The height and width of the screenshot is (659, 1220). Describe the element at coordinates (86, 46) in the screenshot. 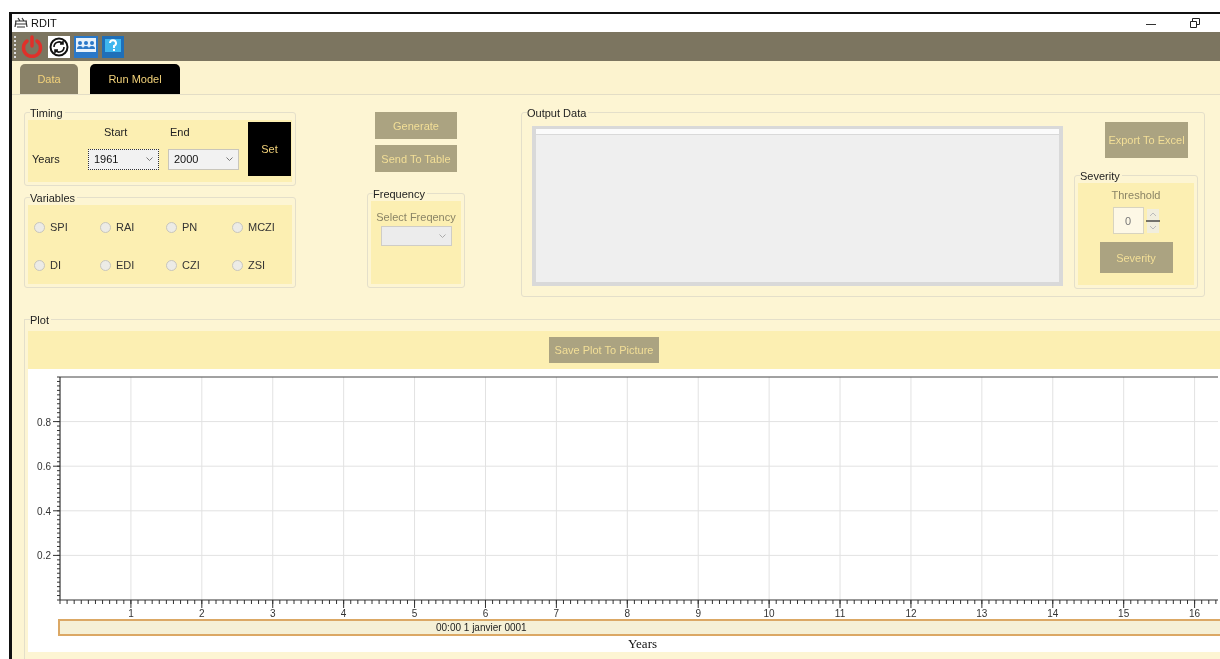

I see `users-icon` at that location.